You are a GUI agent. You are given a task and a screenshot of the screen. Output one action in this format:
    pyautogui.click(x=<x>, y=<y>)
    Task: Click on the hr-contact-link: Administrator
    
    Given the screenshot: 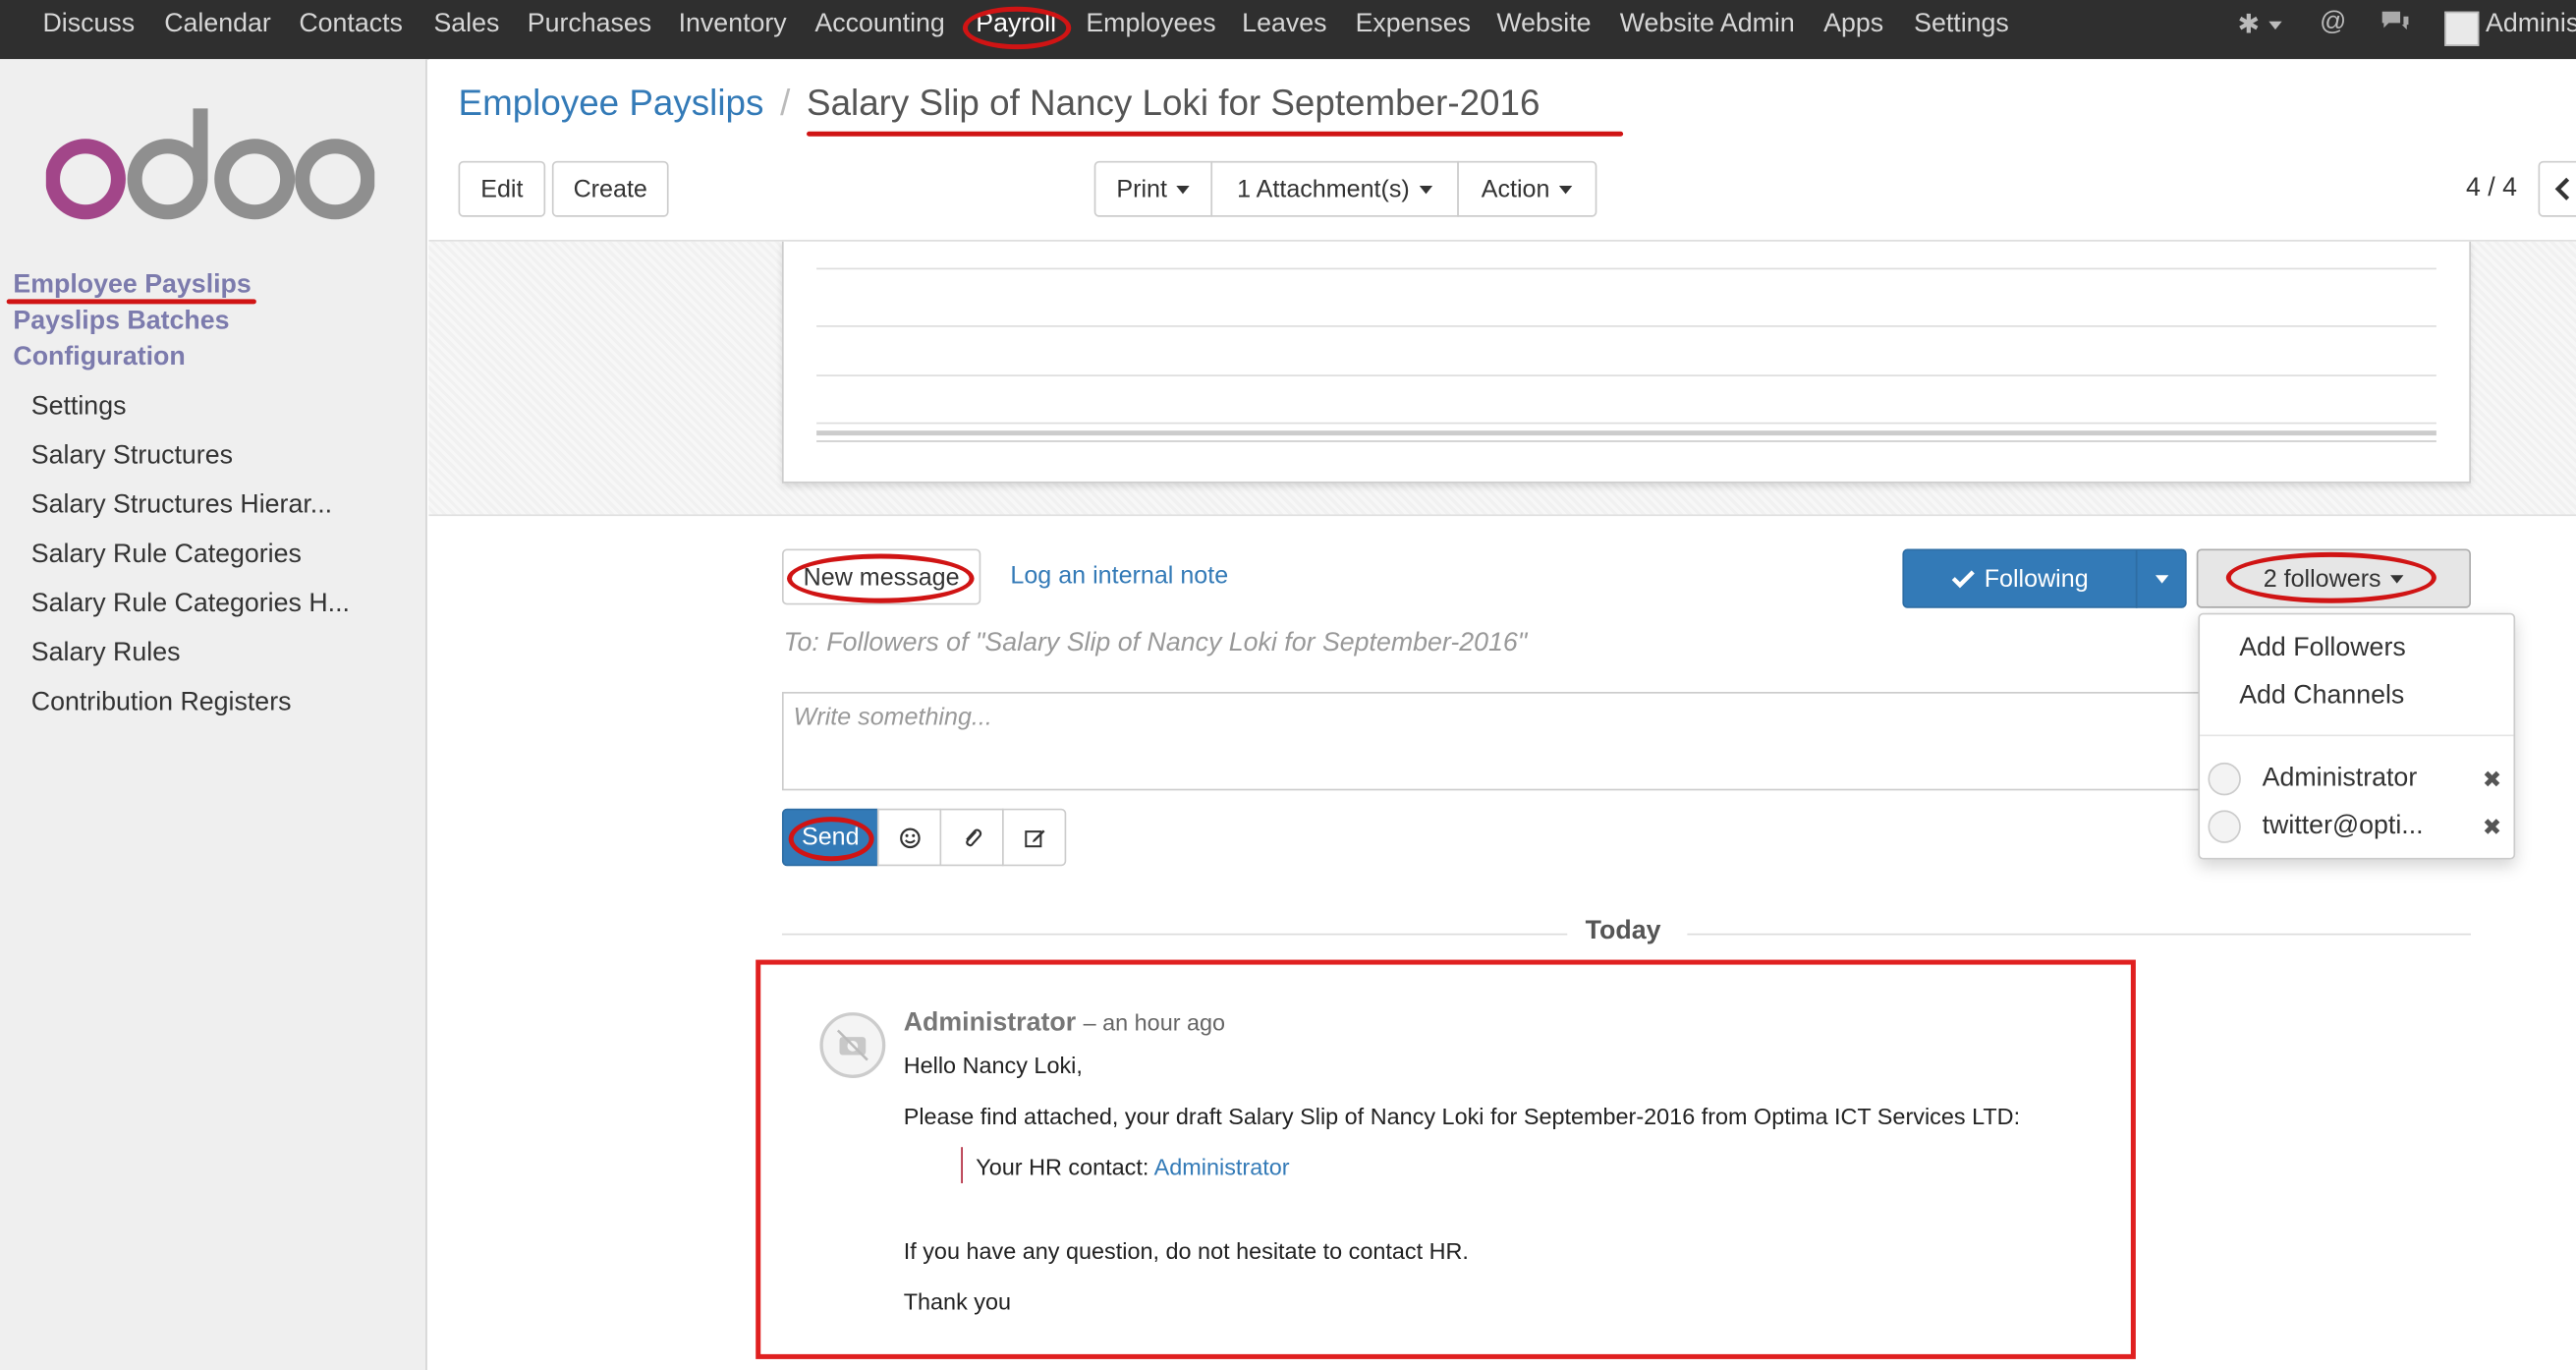 What is the action you would take?
    pyautogui.click(x=1222, y=1167)
    